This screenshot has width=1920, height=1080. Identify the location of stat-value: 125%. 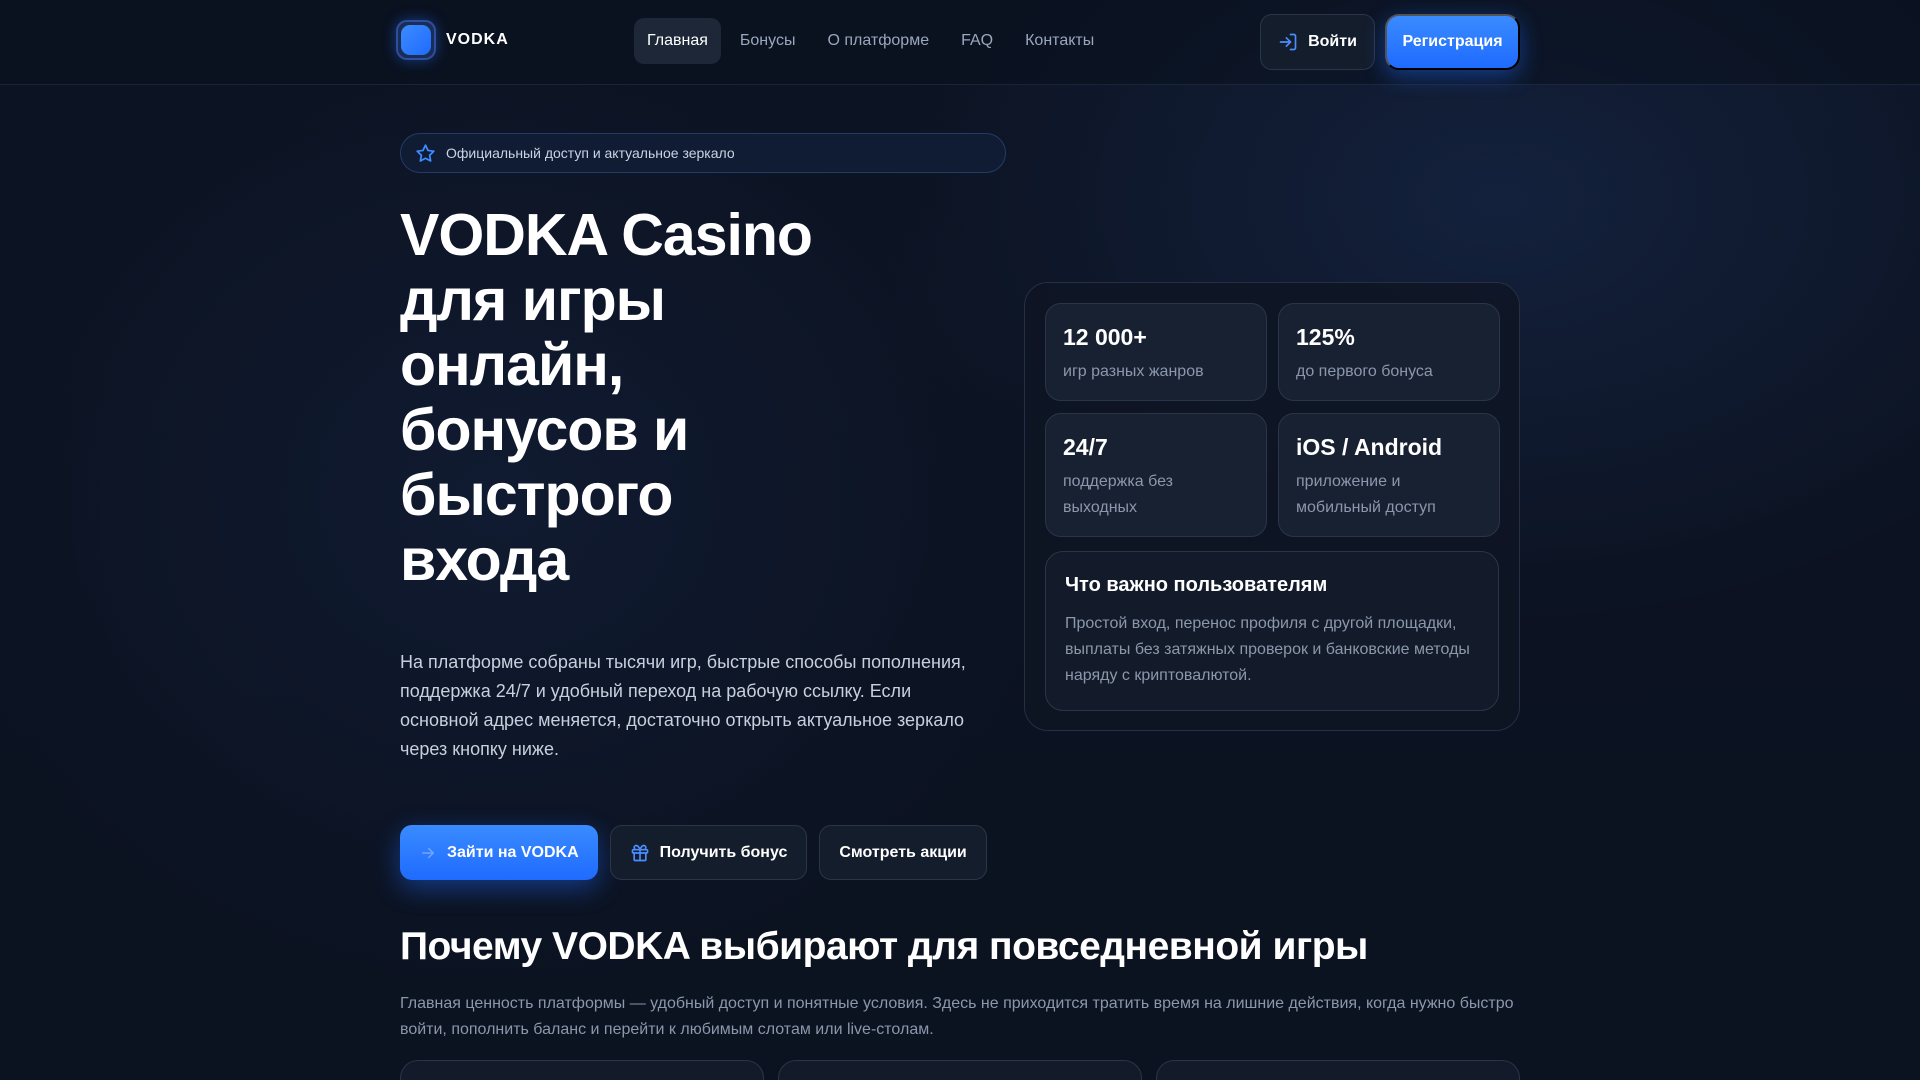
(1325, 337).